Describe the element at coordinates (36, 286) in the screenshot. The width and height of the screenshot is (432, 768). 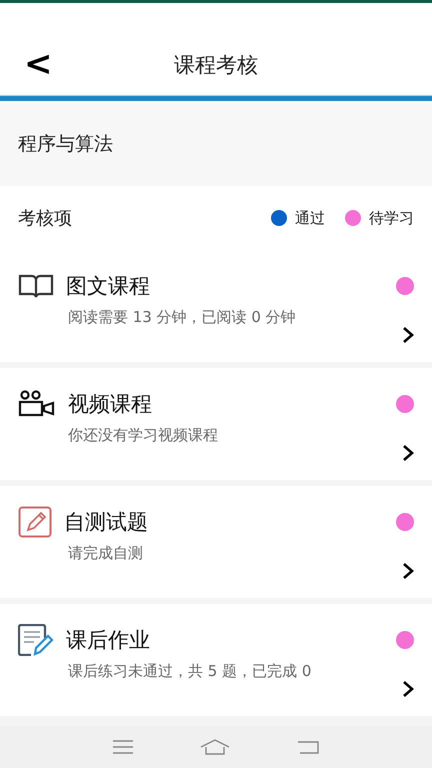
I see `book-icon` at that location.